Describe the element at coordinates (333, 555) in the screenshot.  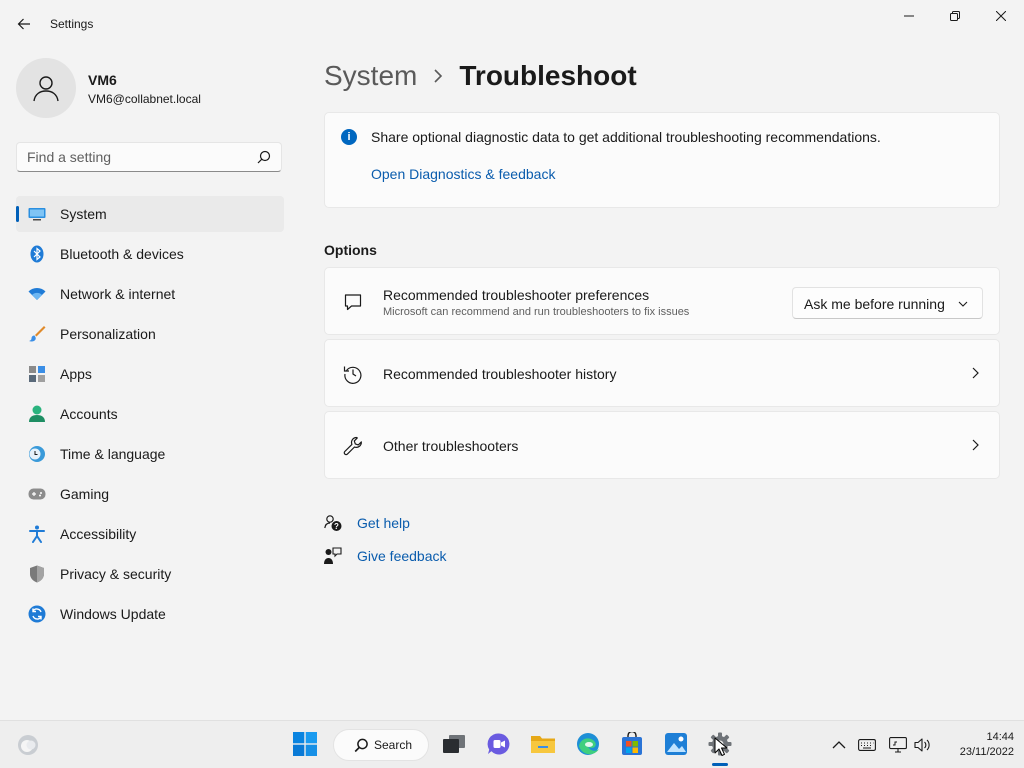
I see `feedback-icon` at that location.